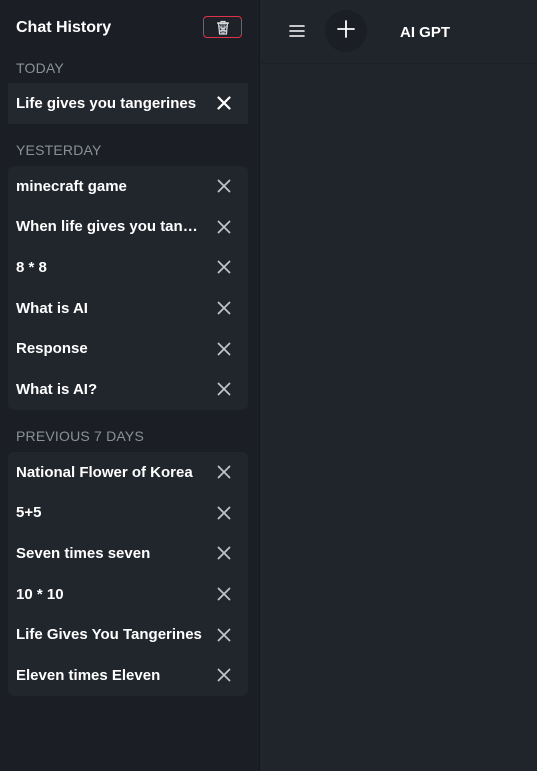 This screenshot has width=537, height=771. I want to click on chat-item-label: Life gives you tangerines, so click(106, 103).